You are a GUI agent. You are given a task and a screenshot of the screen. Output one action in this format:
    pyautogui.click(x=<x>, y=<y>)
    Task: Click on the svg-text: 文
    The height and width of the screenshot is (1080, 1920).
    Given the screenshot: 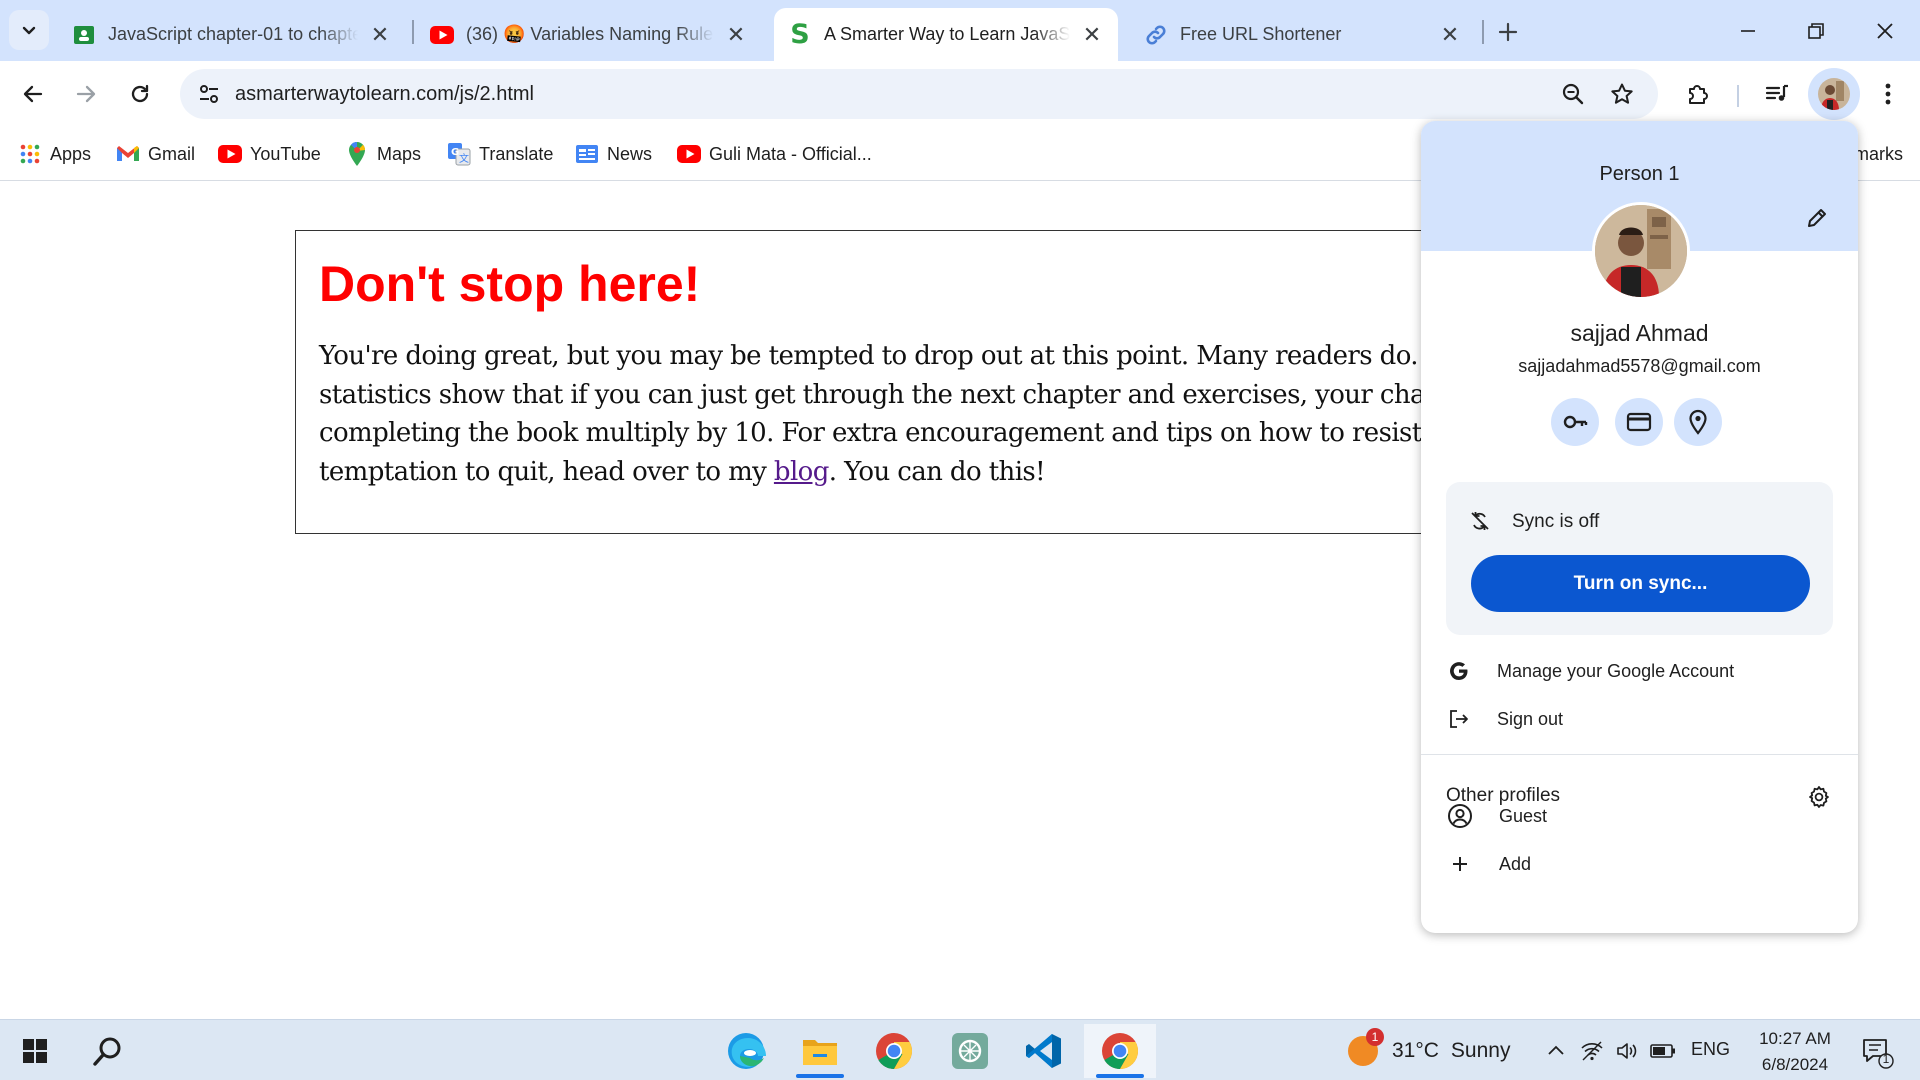 What is the action you would take?
    pyautogui.click(x=464, y=158)
    